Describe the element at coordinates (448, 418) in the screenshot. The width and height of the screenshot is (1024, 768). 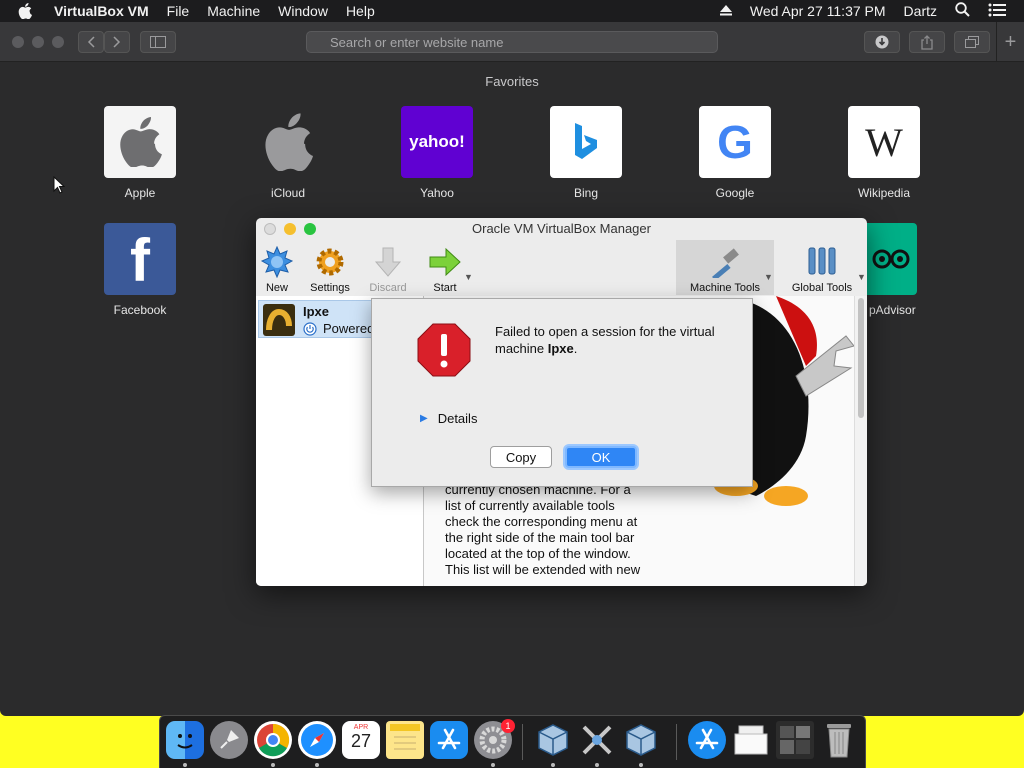
I see `details-disclosure: ▶ Details` at that location.